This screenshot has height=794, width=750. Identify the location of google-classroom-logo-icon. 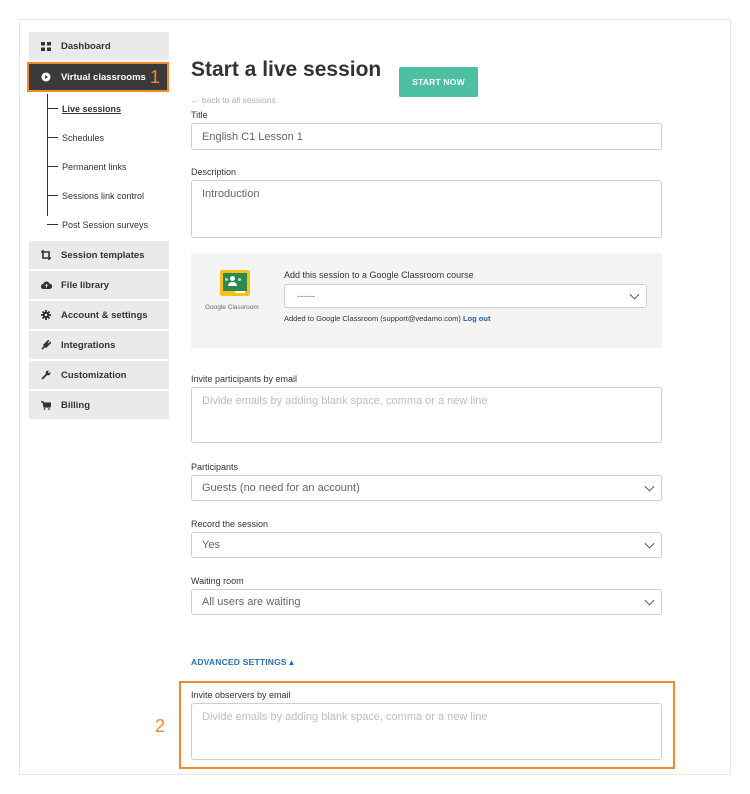
(235, 283).